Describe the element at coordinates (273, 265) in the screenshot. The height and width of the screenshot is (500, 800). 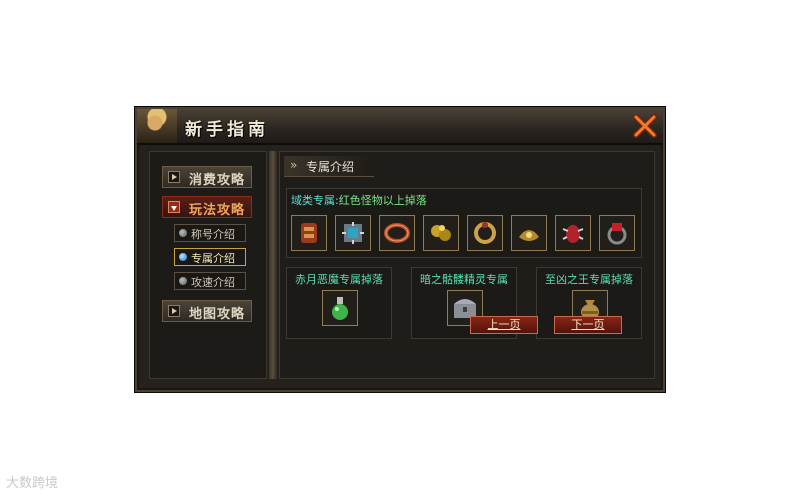
I see `divider` at that location.